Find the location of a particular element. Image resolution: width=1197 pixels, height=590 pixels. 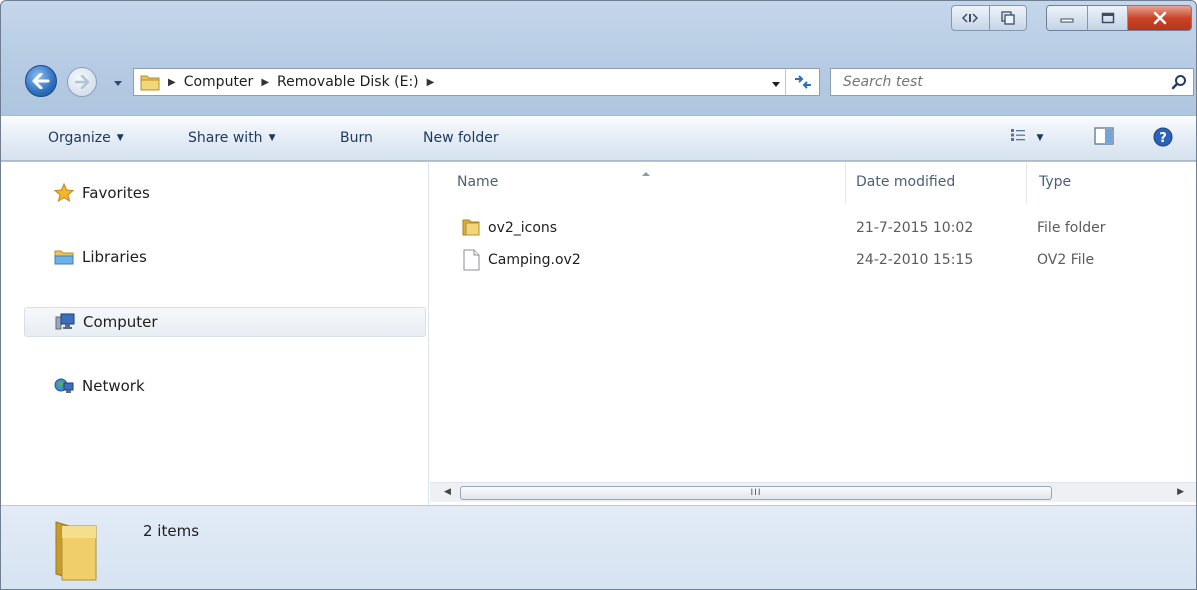

forward-button is located at coordinates (82, 82).